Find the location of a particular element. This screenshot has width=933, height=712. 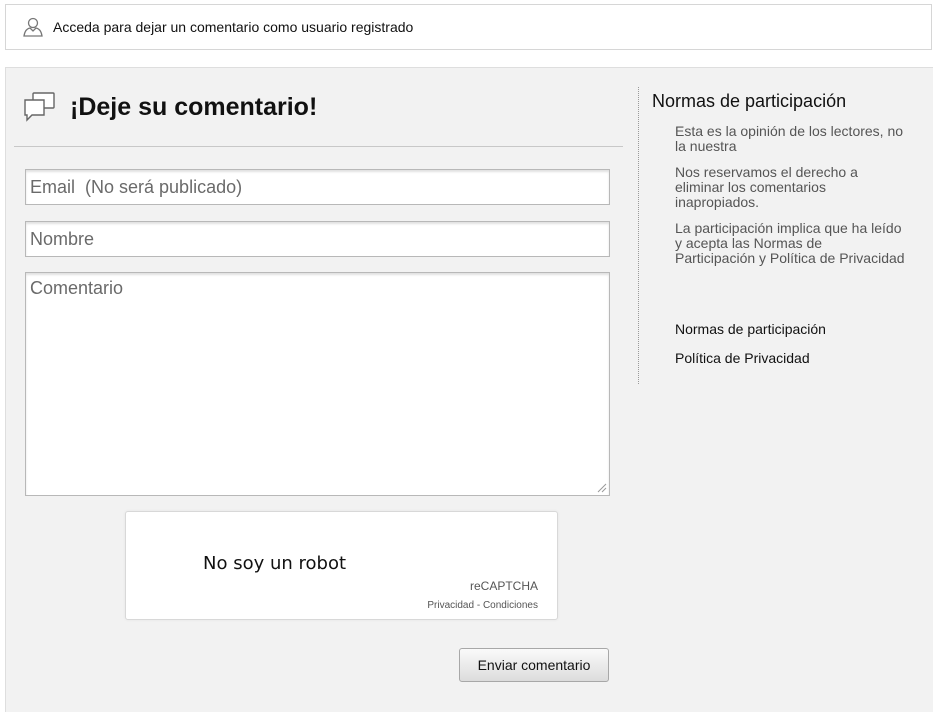

page-title: ¡Deje su comentario! is located at coordinates (194, 106).